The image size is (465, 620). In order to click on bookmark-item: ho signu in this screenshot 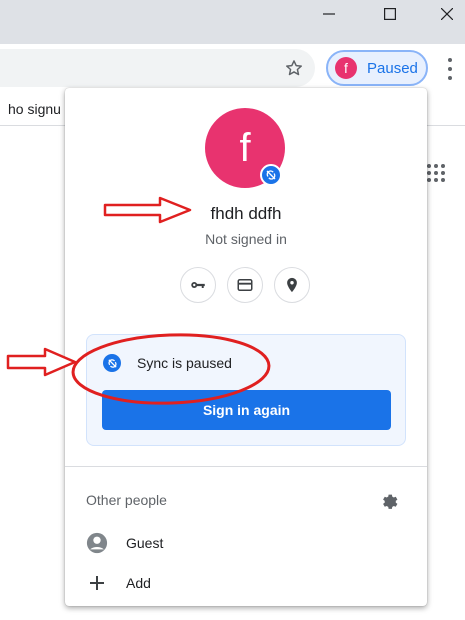, I will do `click(34, 109)`.